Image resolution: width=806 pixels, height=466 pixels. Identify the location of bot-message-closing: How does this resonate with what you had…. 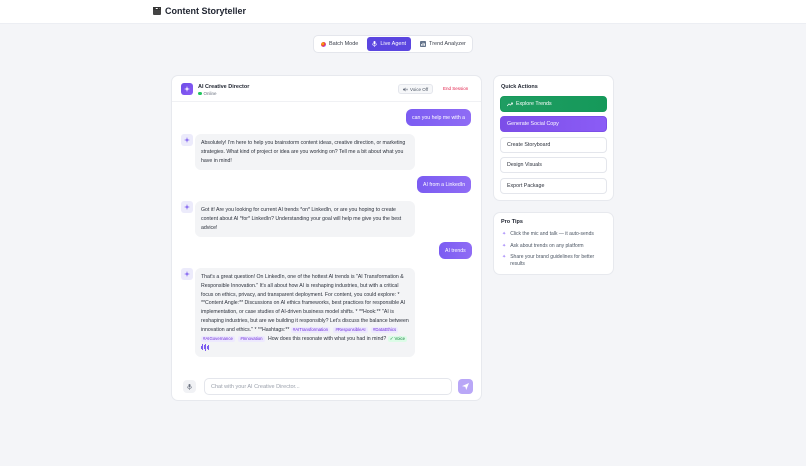
(327, 338).